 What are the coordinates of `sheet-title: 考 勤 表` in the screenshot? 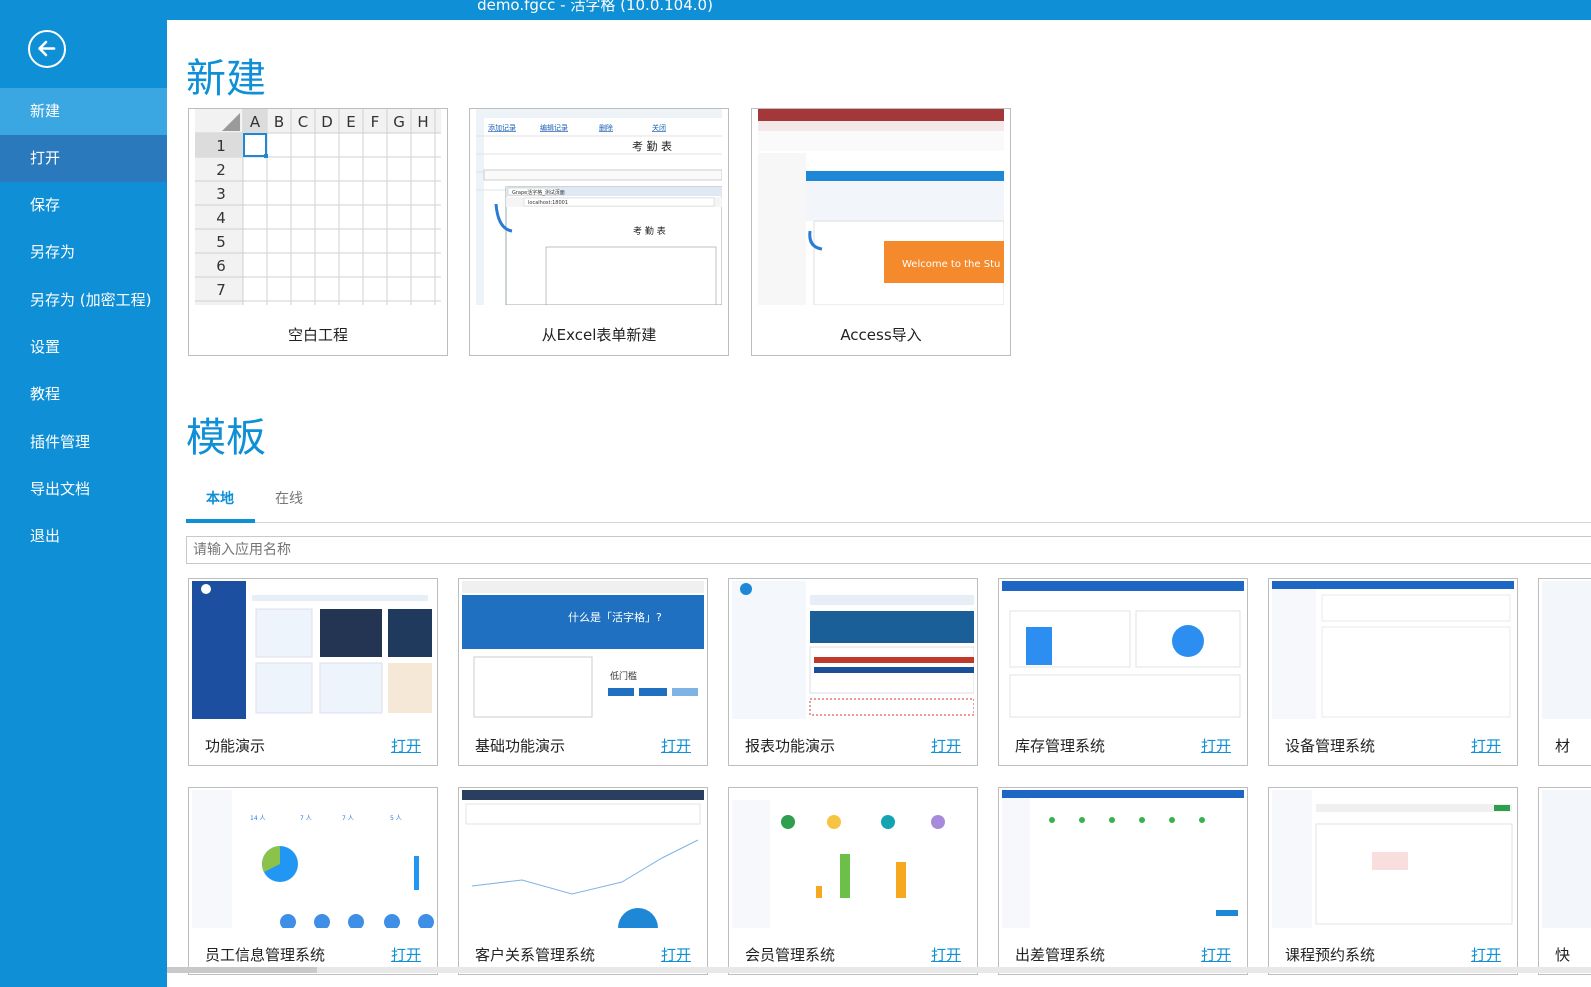 It's located at (652, 146).